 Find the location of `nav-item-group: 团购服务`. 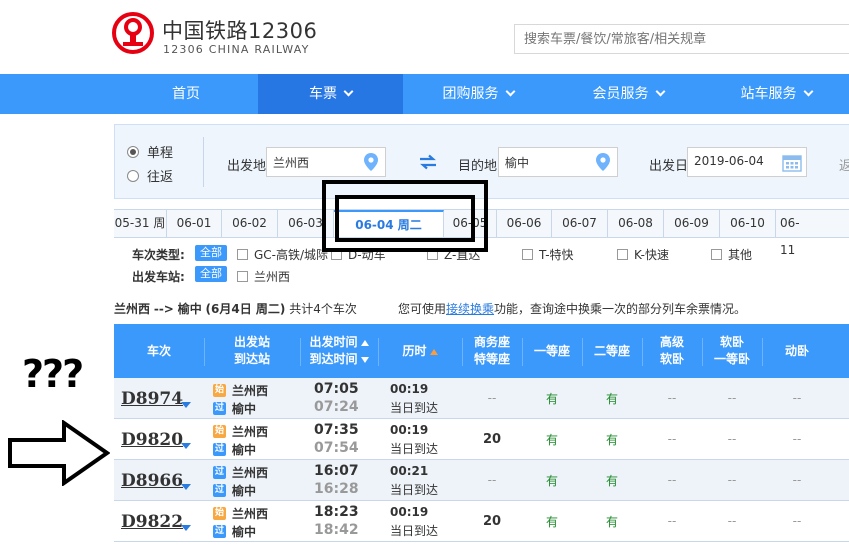

nav-item-group: 团购服务 is located at coordinates (478, 94).